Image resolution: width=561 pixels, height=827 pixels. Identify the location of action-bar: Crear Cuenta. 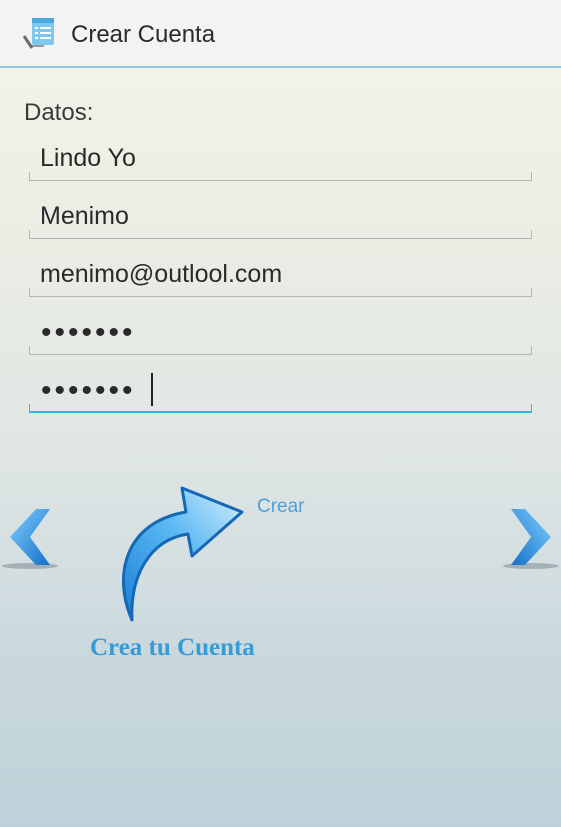
(280, 34).